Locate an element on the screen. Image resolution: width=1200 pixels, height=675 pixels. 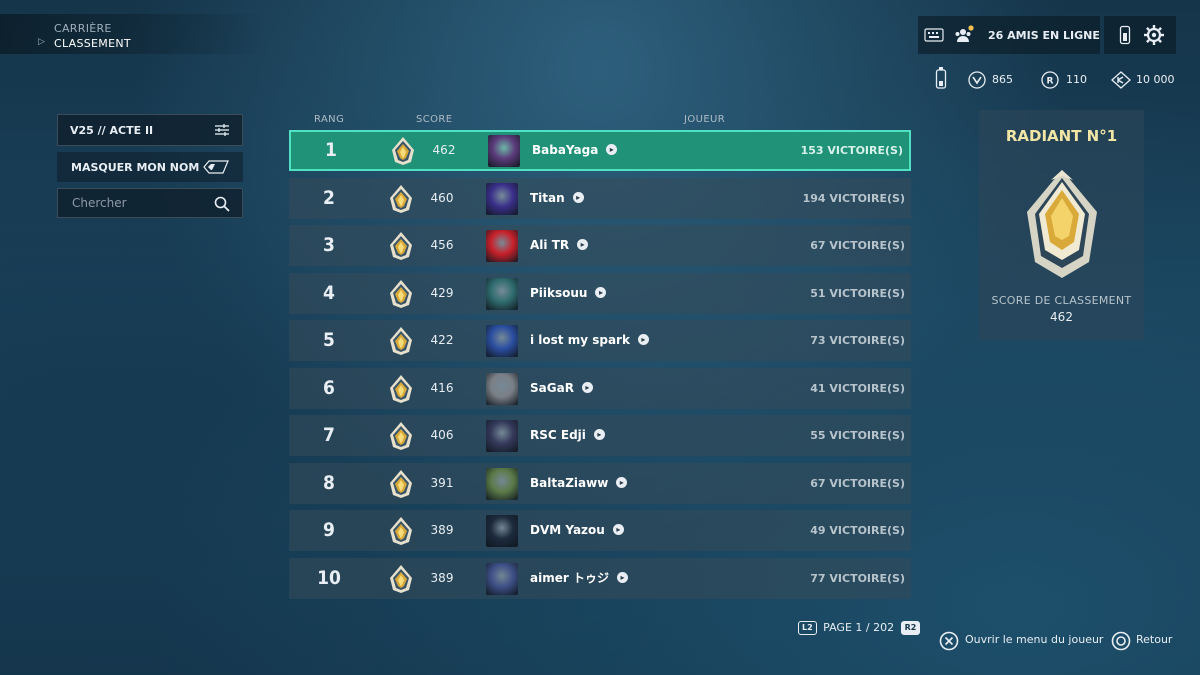
settings-gear-icon is located at coordinates (1154, 35).